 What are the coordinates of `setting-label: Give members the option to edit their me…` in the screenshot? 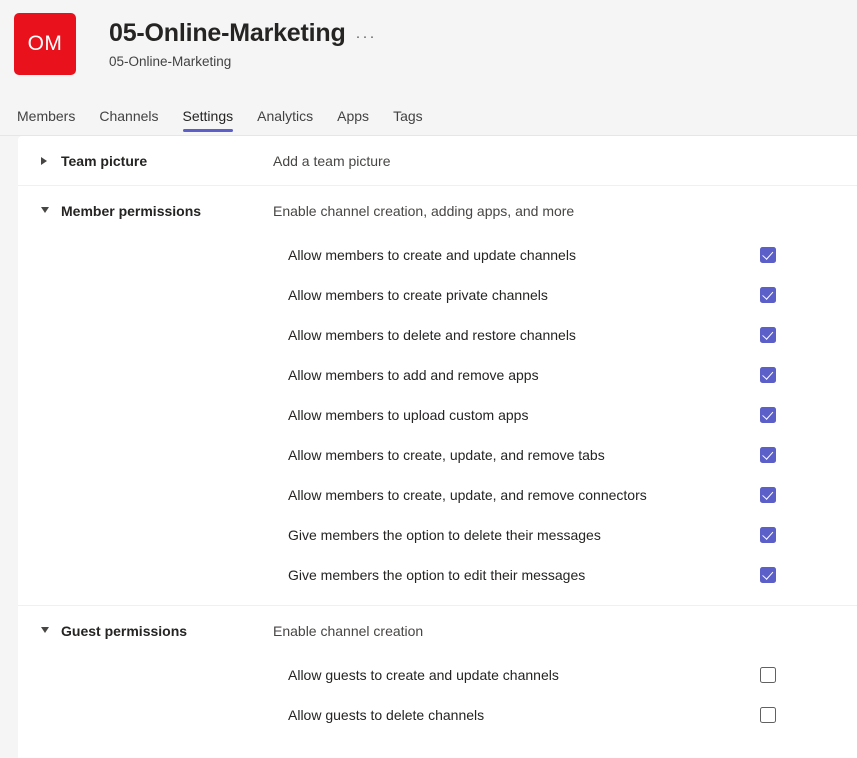 It's located at (437, 574).